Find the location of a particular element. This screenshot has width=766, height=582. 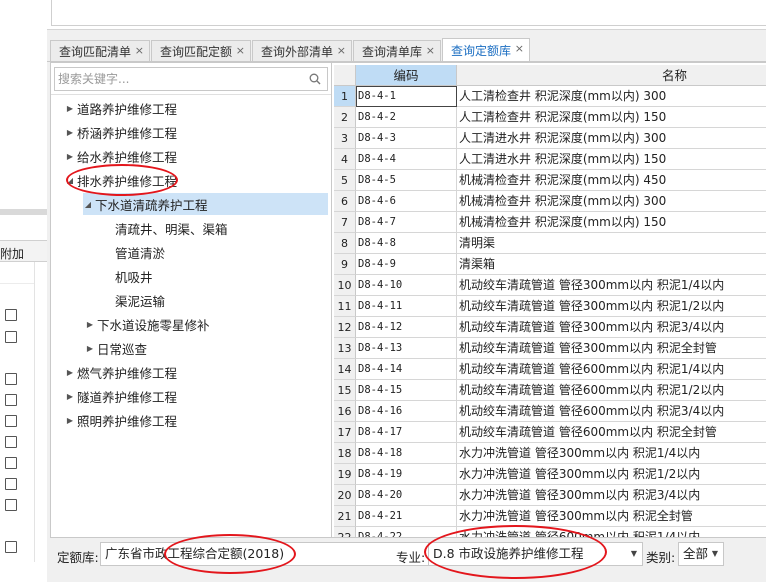

tab-query-quota-library: 查询定额库 × is located at coordinates (486, 50).